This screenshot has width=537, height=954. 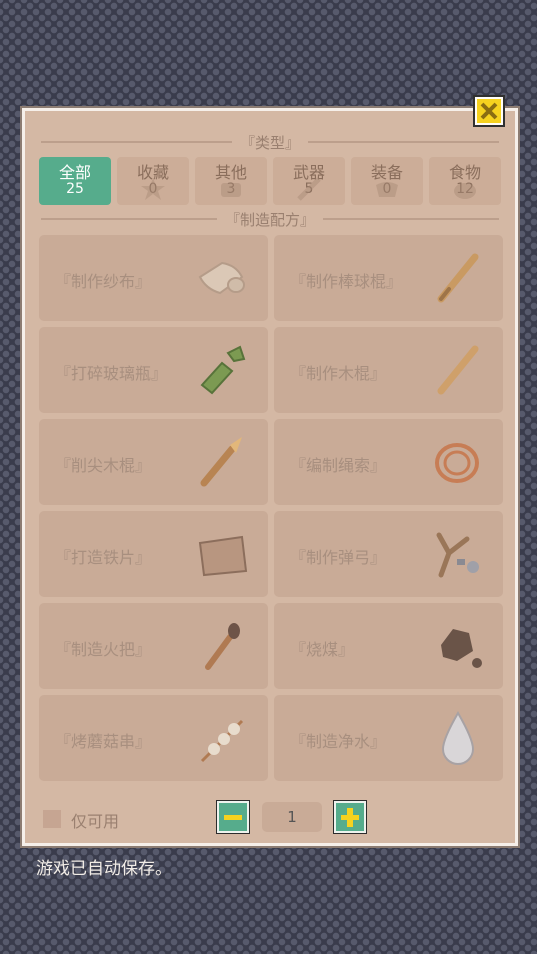 What do you see at coordinates (322, 649) in the screenshot?
I see `recipe-name: 『烧煤』` at bounding box center [322, 649].